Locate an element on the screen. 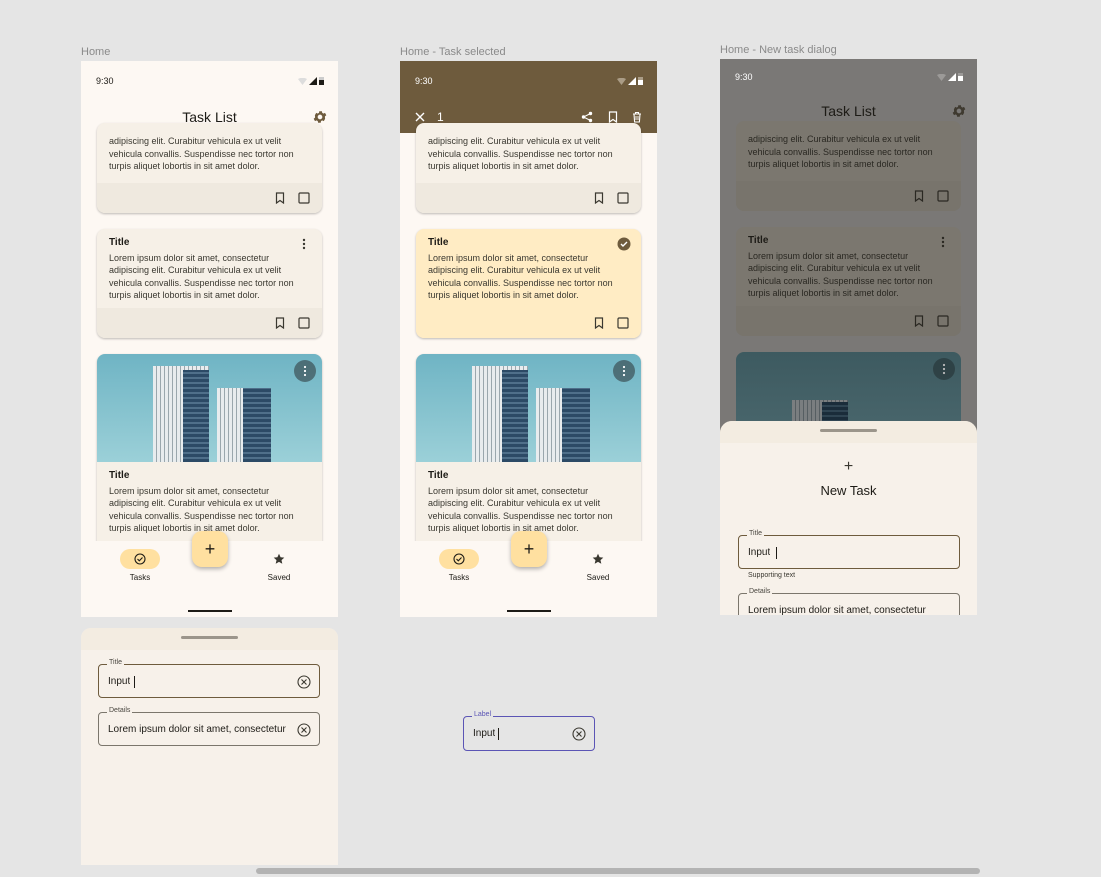 The width and height of the screenshot is (1101, 877). label-field: Label Input is located at coordinates (529, 731).